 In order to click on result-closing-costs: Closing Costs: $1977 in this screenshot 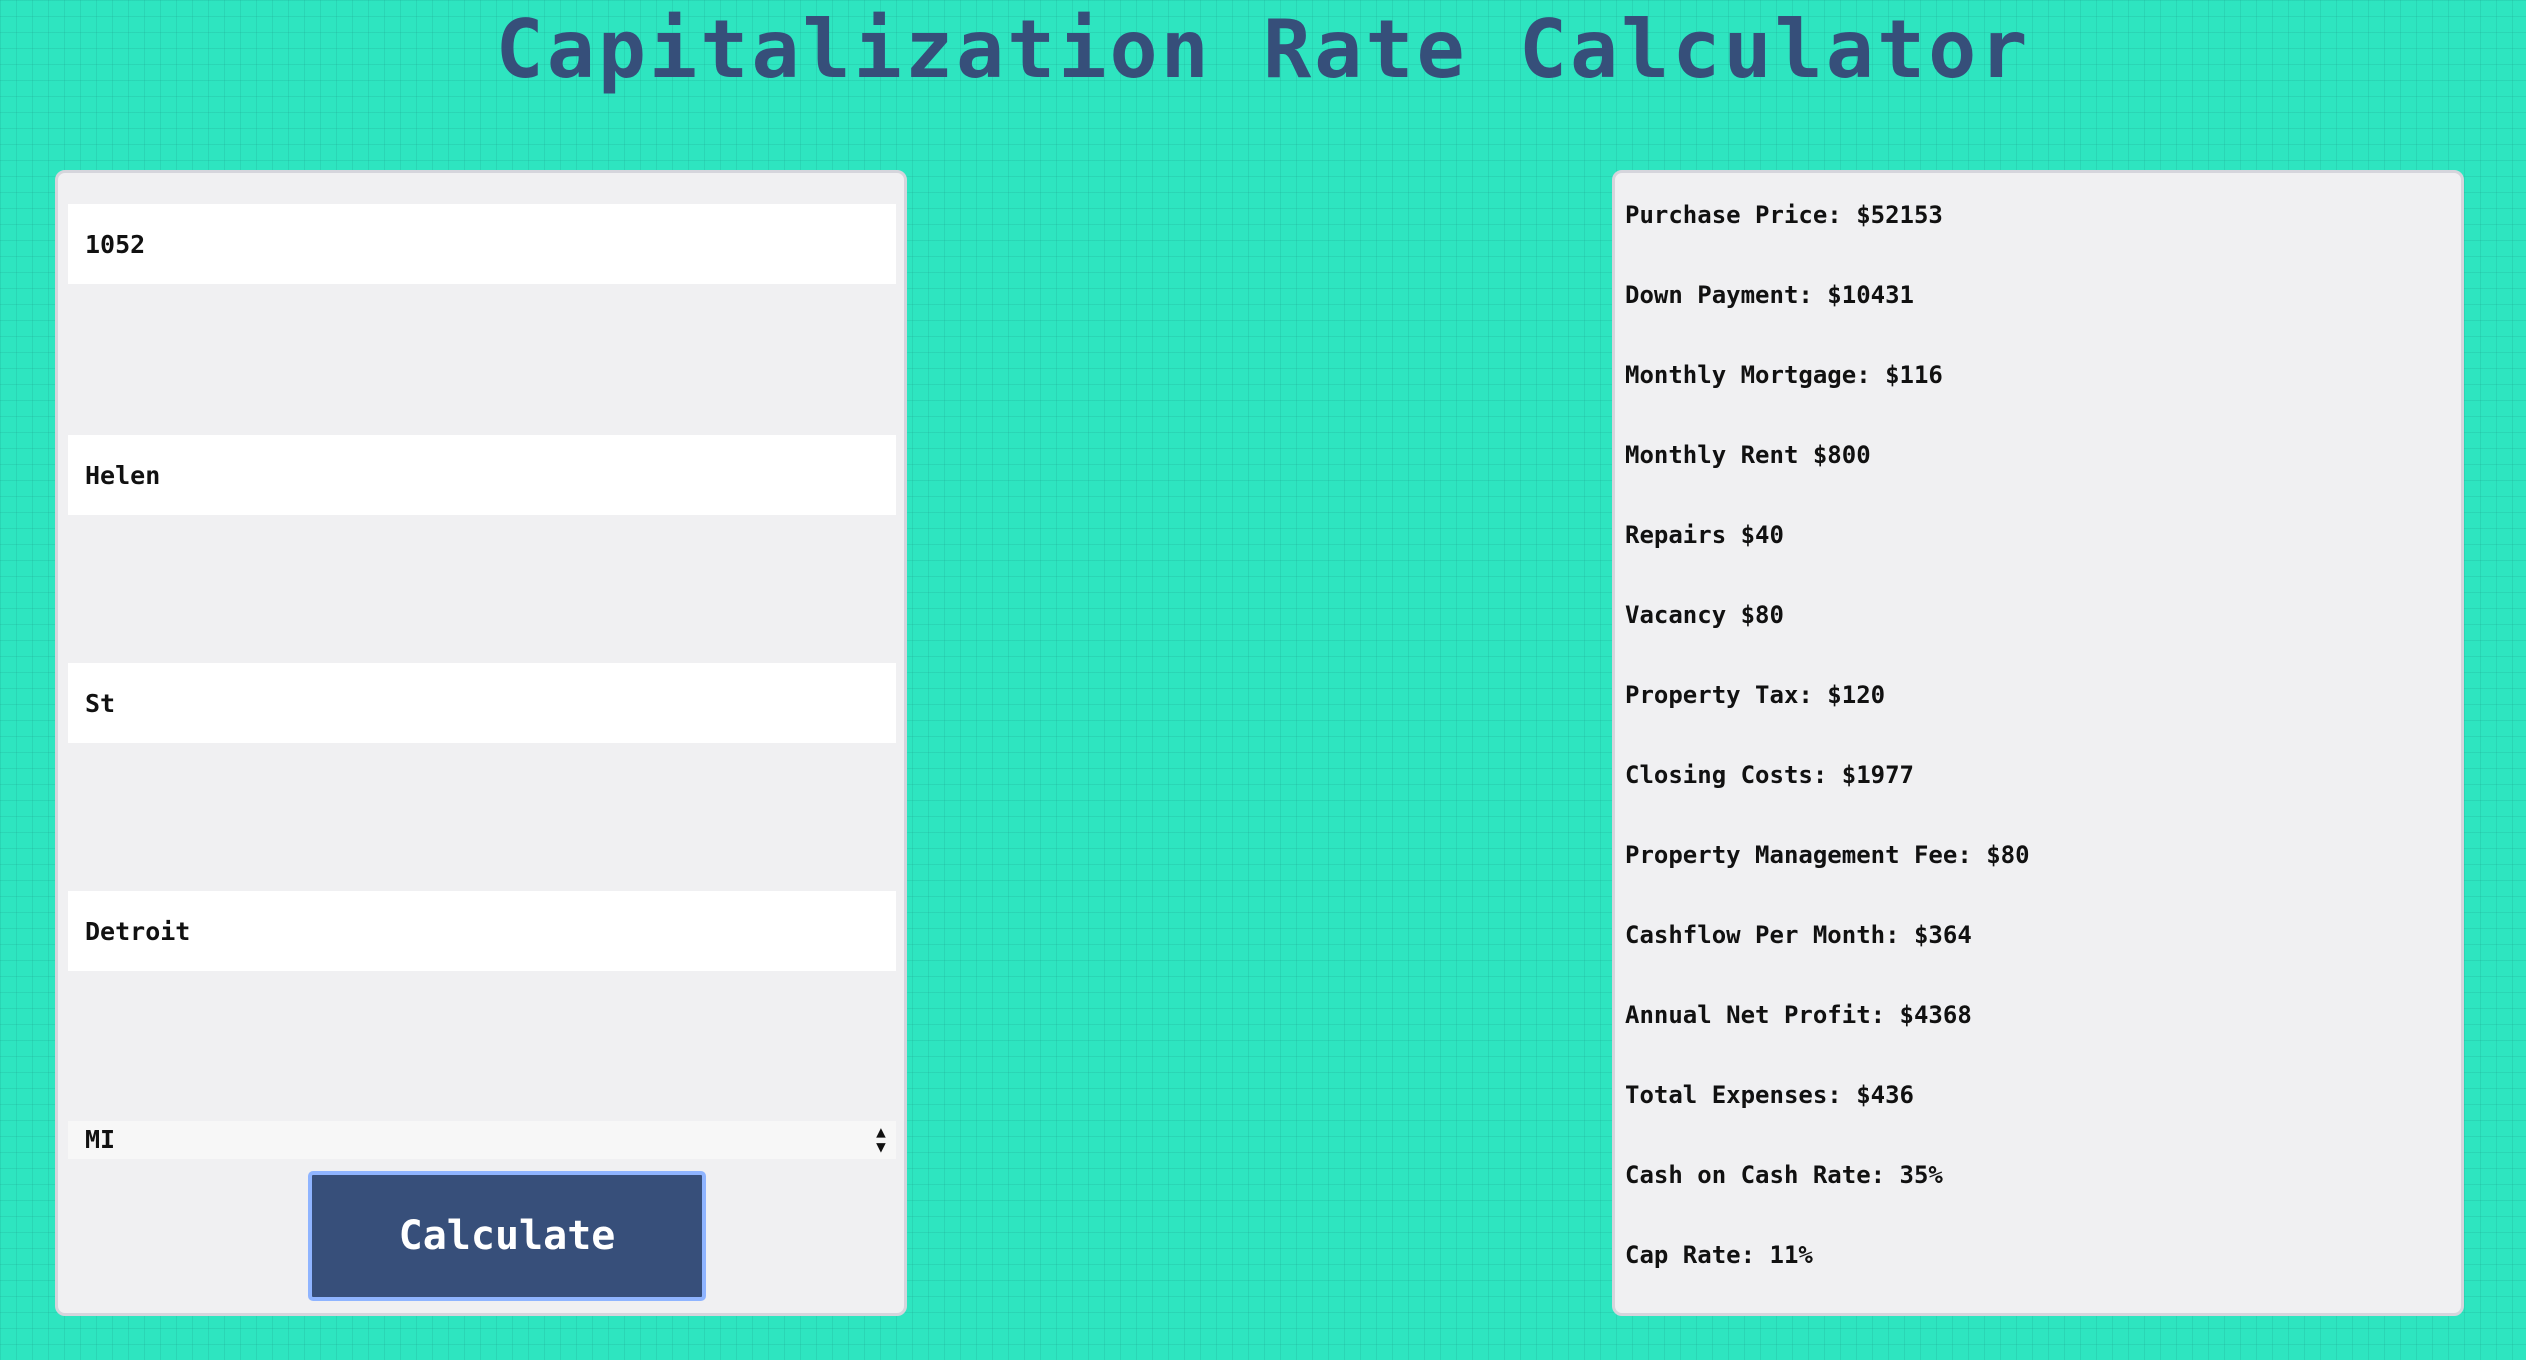, I will do `click(1769, 775)`.